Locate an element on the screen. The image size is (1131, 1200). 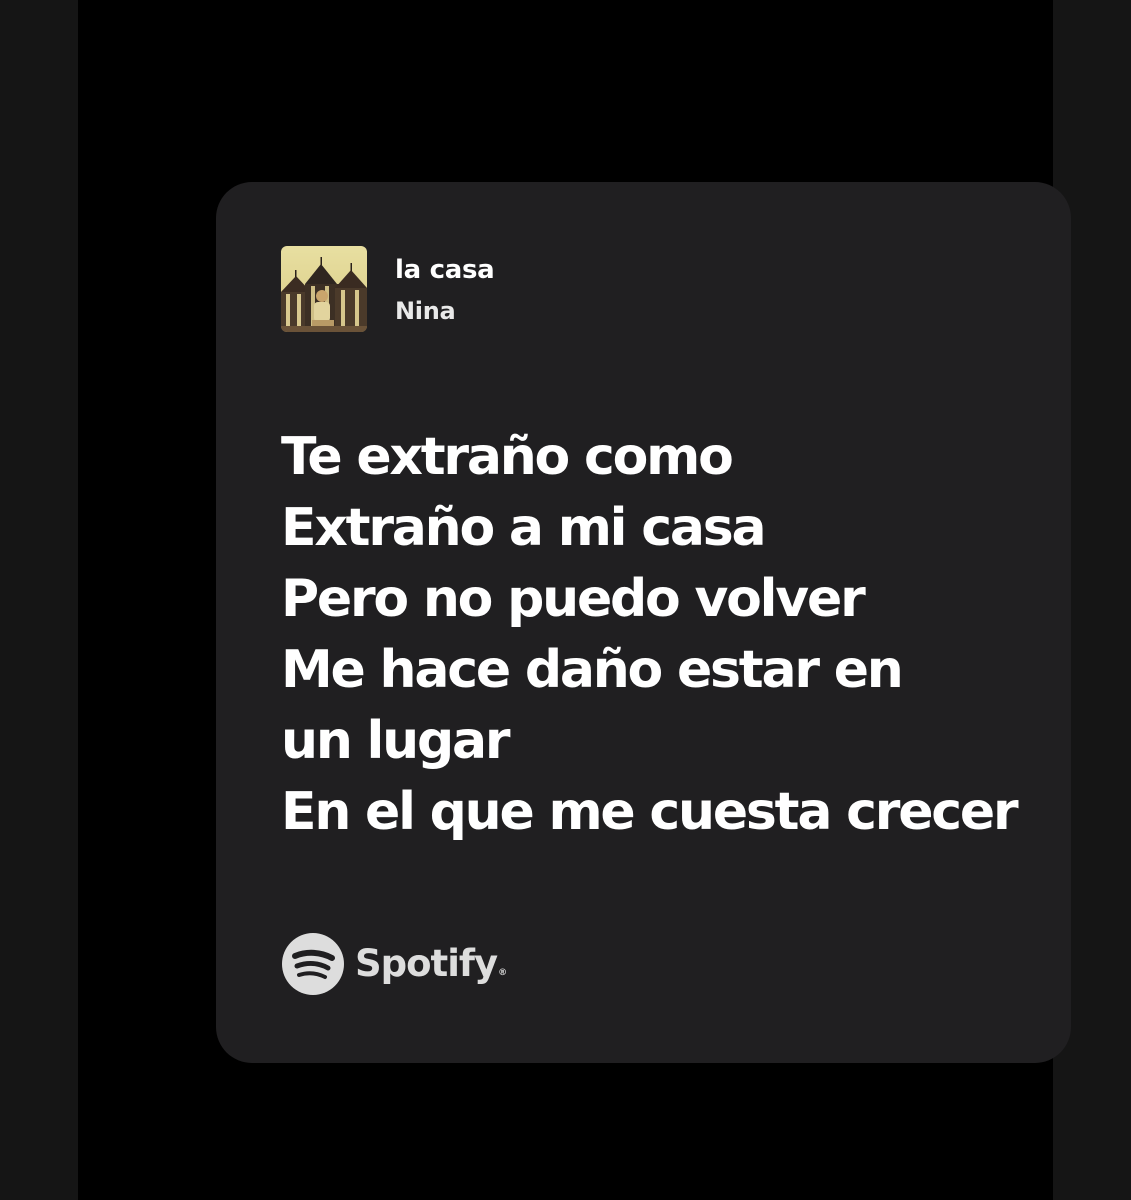
track-title: la casa is located at coordinates (445, 270).